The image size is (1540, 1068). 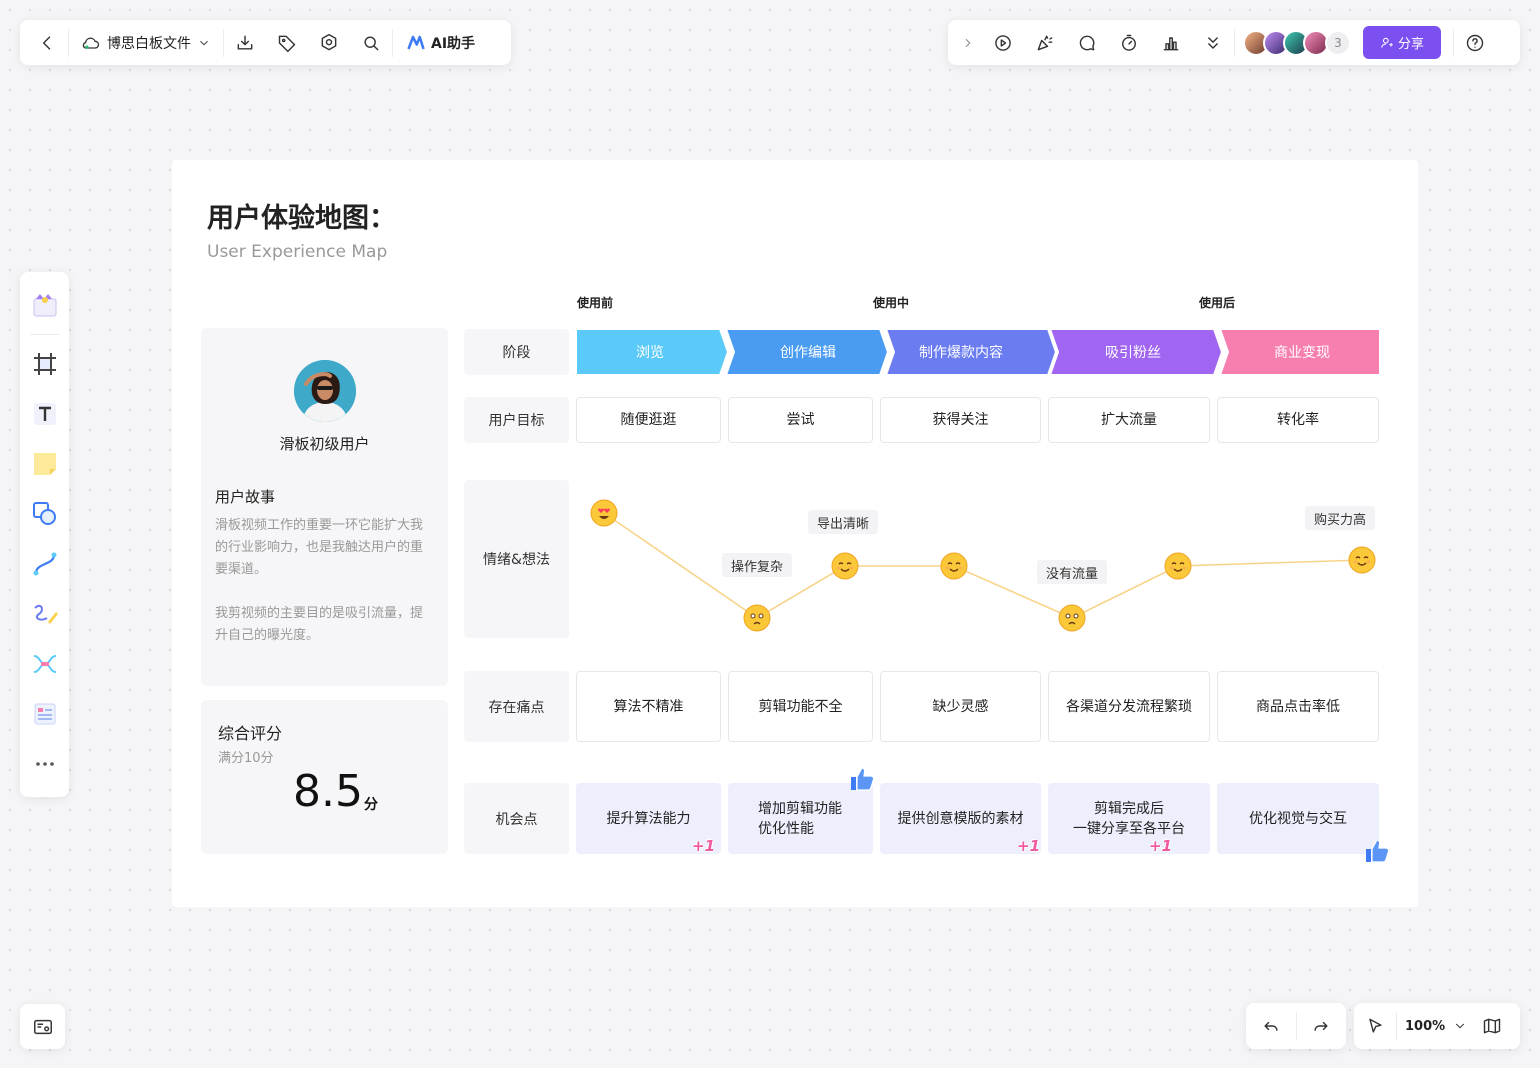 I want to click on top-left-toolbar: 博思白板文件 AI助手, so click(x=265, y=42).